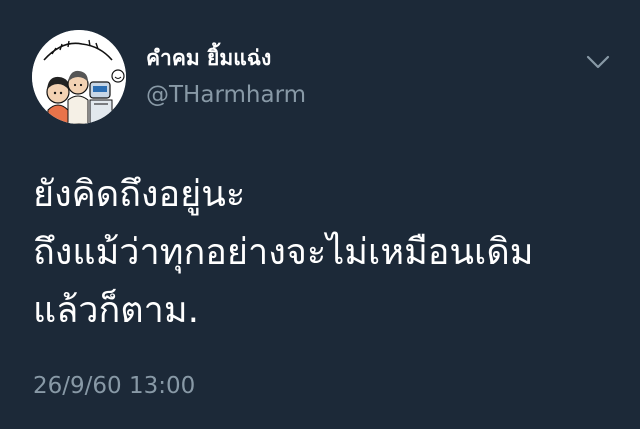 The height and width of the screenshot is (429, 640). Describe the element at coordinates (139, 194) in the screenshot. I see `tweet-text-line: ยังคิดถึงอยู่นะ` at that location.